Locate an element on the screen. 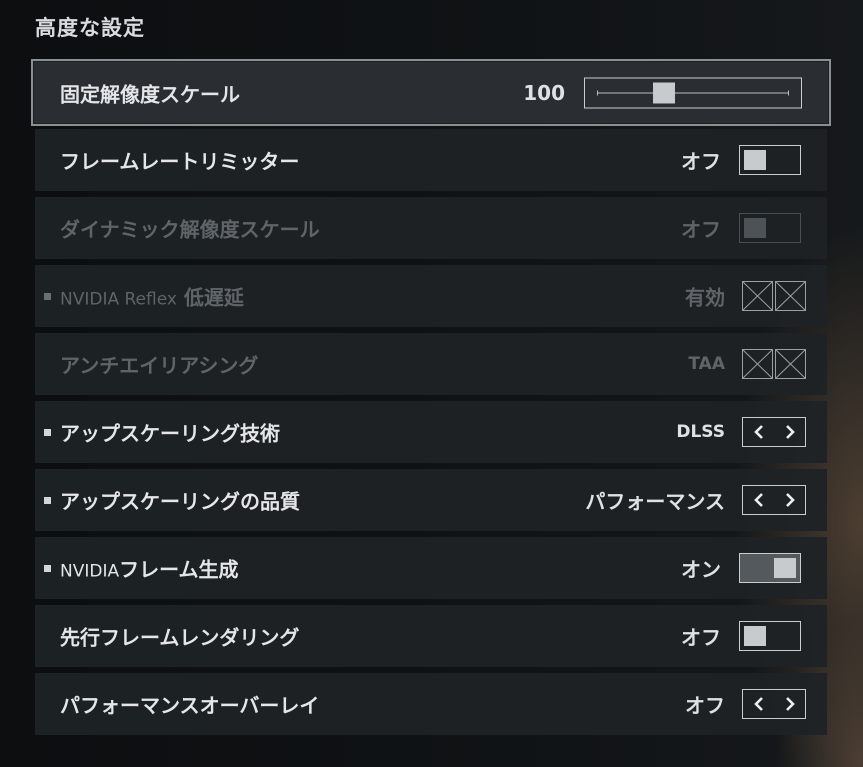 Image resolution: width=863 pixels, height=767 pixels. setting-fixed-resolution-scale: 固定解像度スケール 100 is located at coordinates (431, 92).